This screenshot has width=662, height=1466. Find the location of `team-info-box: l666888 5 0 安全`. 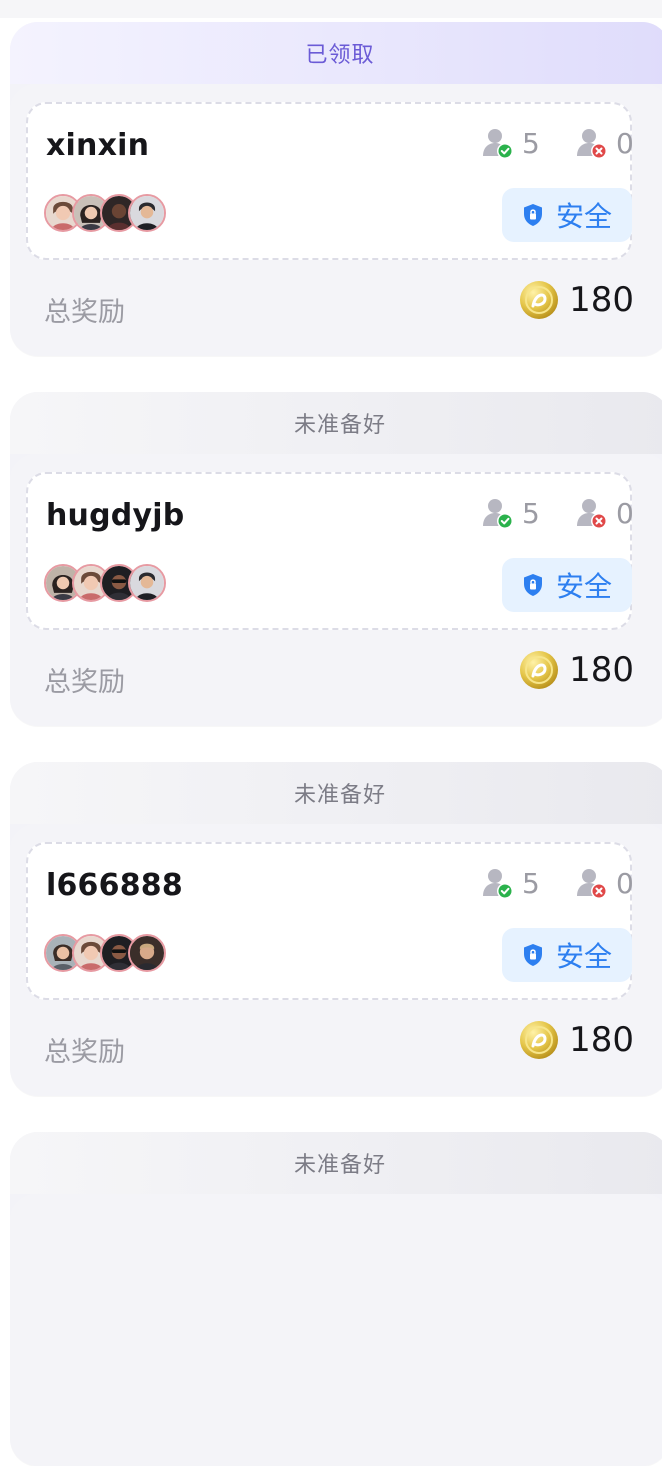

team-info-box: l666888 5 0 安全 is located at coordinates (330, 921).